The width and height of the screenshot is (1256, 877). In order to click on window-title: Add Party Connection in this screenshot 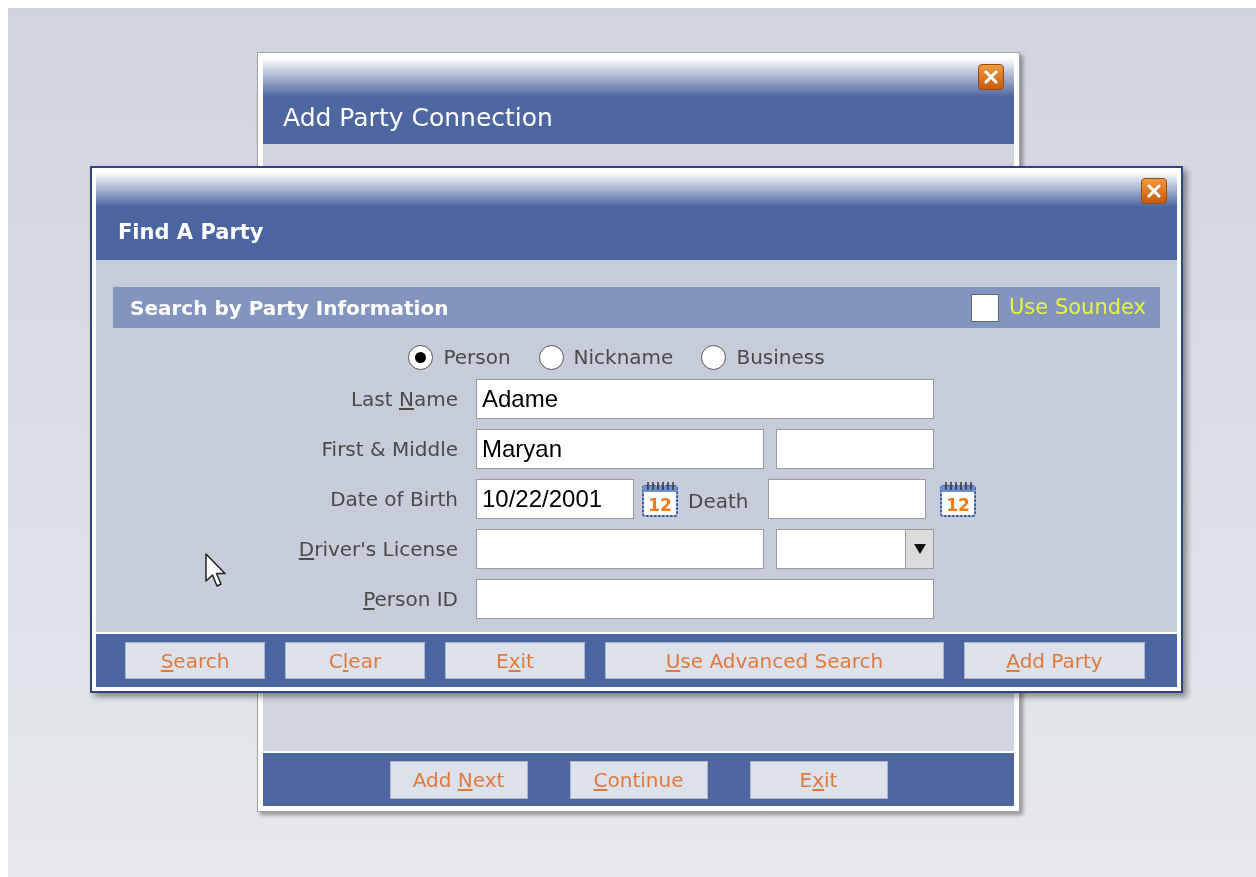, I will do `click(418, 117)`.